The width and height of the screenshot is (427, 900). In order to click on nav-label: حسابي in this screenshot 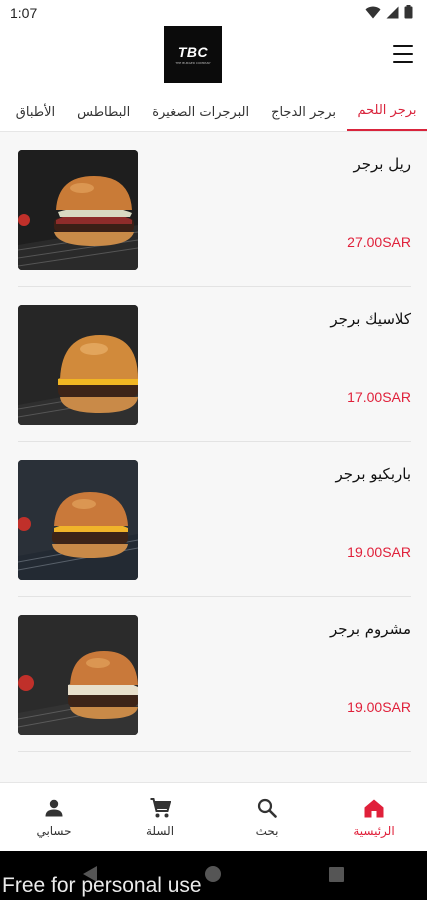, I will do `click(54, 831)`.